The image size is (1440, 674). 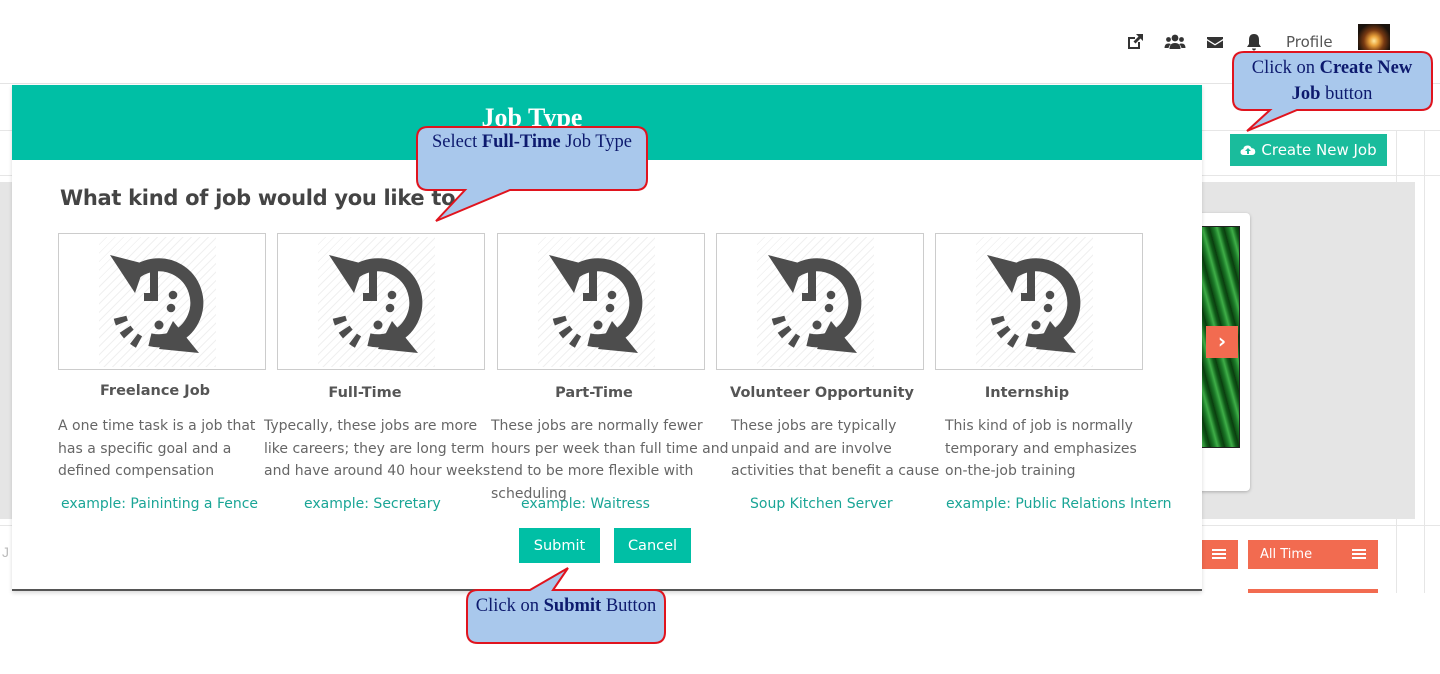 I want to click on carousel-next-button: ›, so click(x=1222, y=342).